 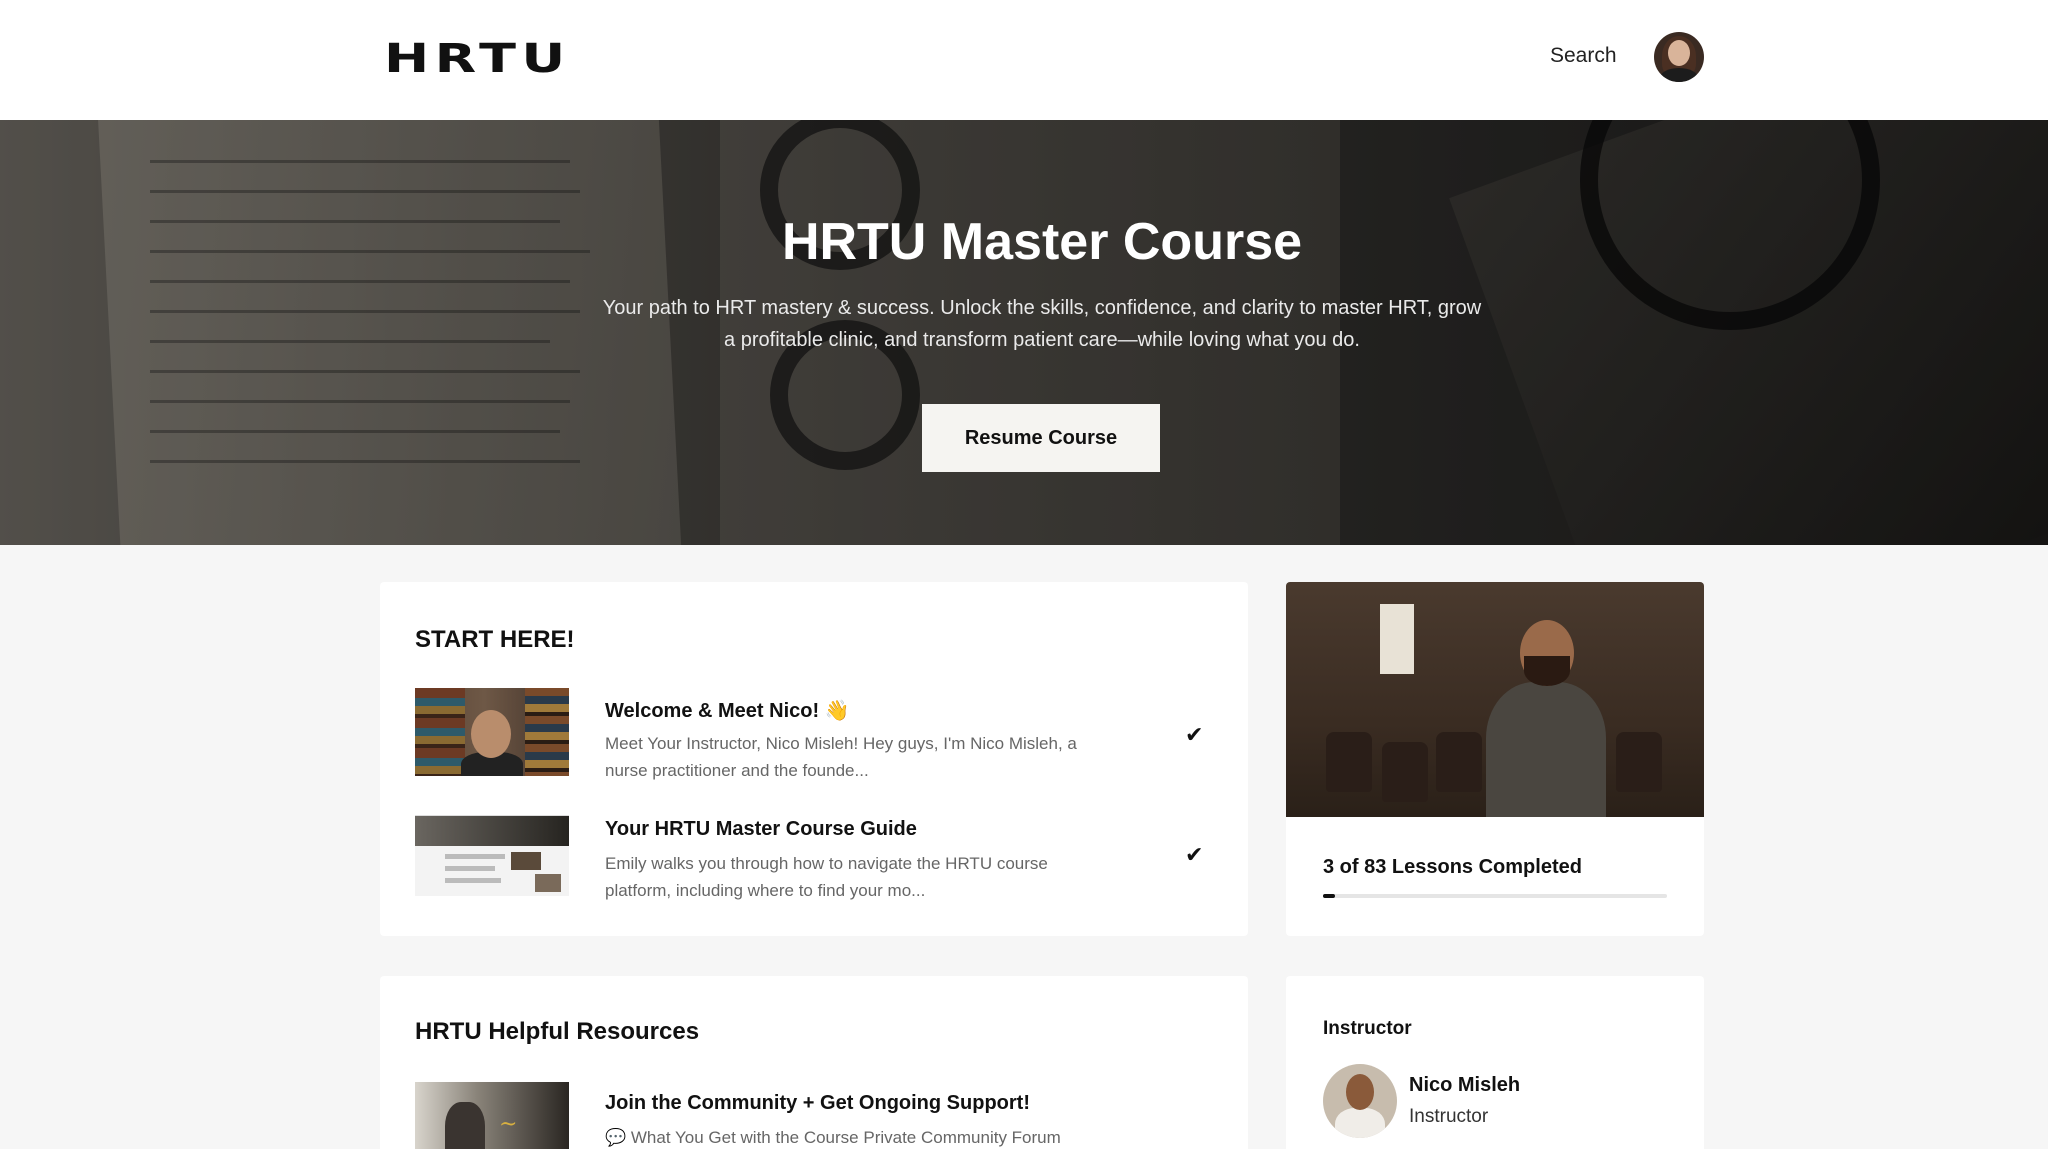 I want to click on top-header: HRTU Search, so click(x=1024, y=60).